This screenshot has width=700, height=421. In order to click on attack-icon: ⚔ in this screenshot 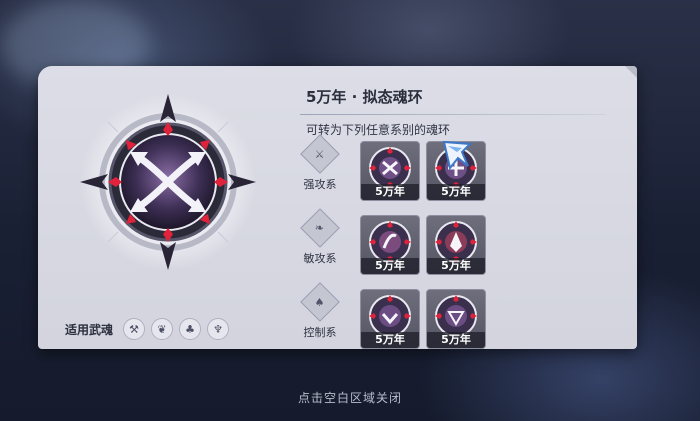, I will do `click(320, 154)`.